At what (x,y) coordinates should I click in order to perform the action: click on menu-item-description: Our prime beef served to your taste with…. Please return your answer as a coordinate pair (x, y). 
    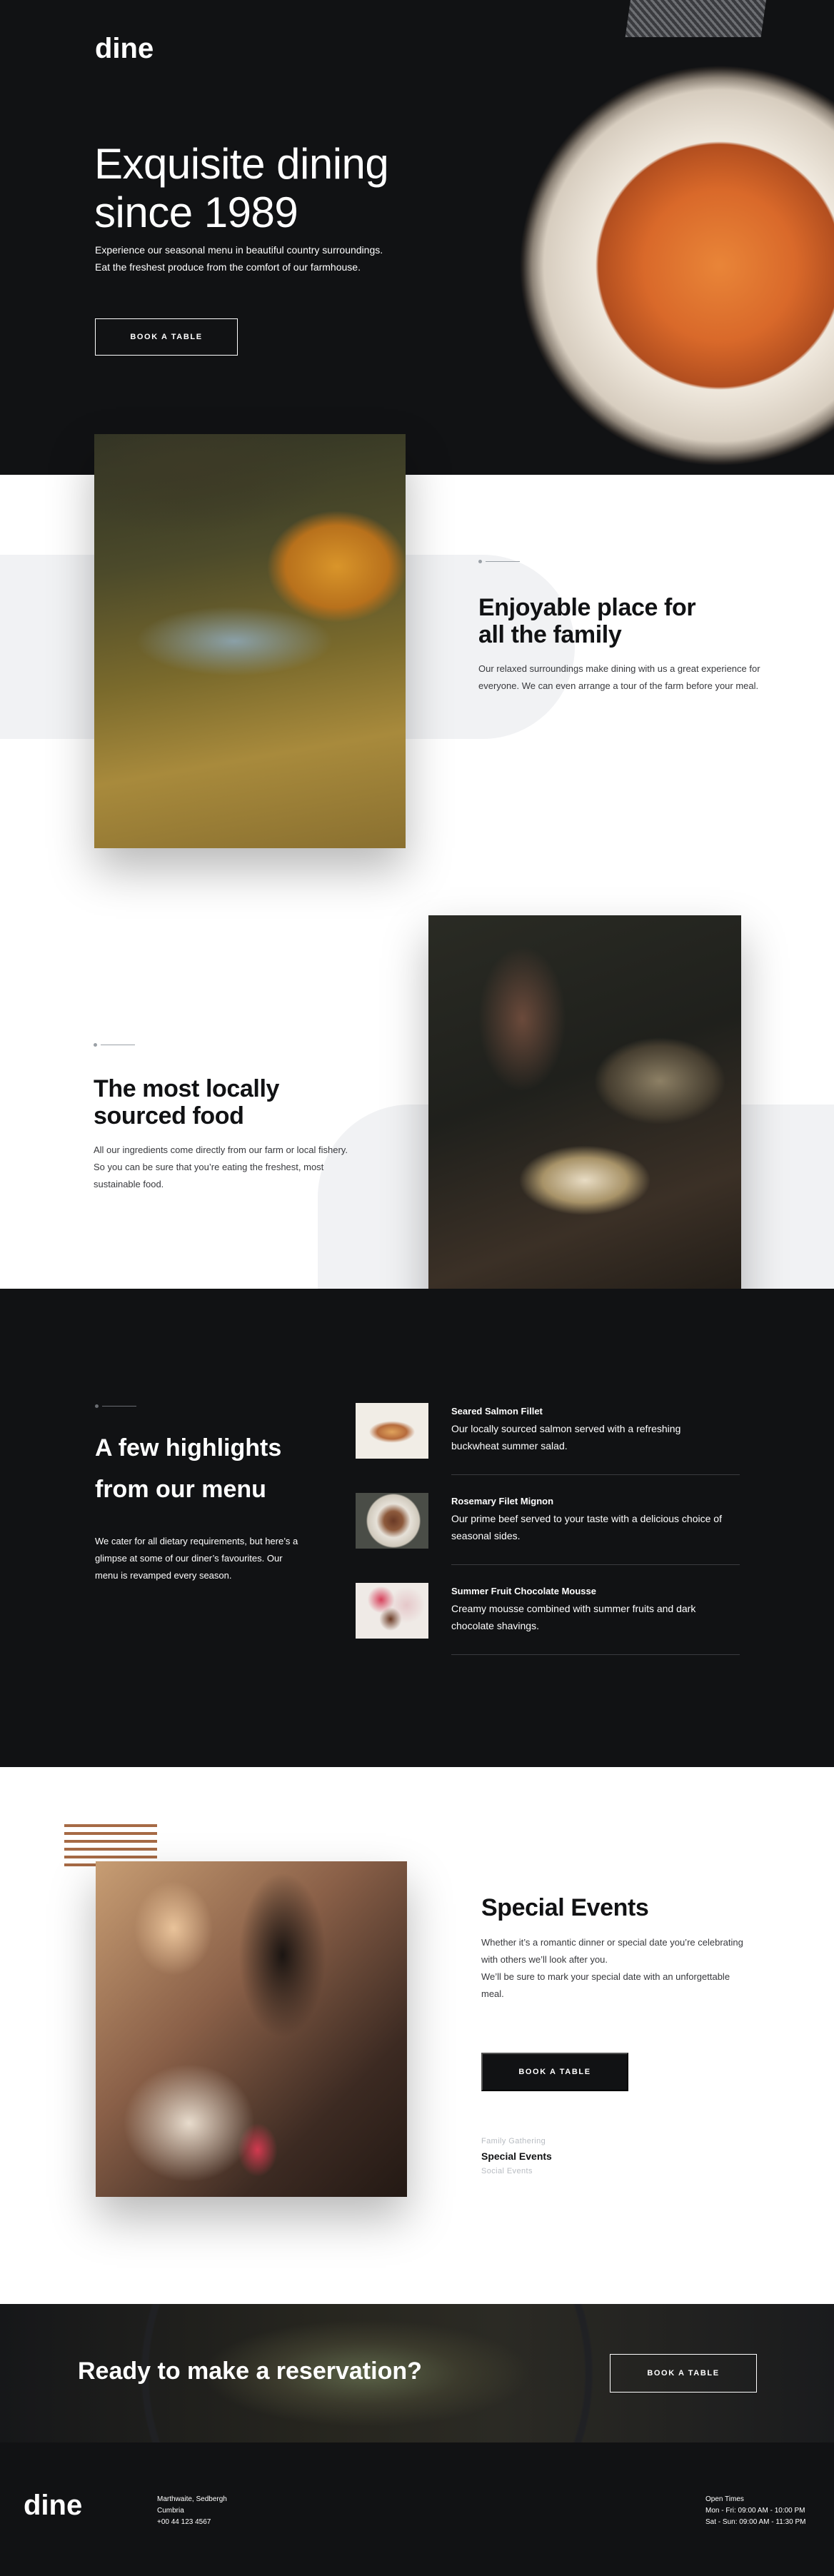
    Looking at the image, I should click on (586, 1527).